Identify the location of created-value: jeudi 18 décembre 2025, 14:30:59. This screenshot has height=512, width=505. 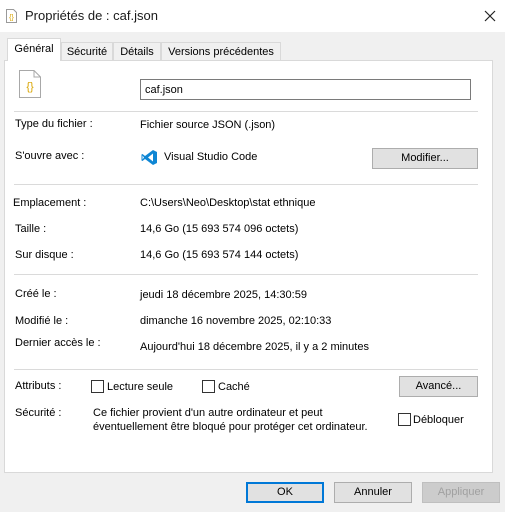
(223, 295).